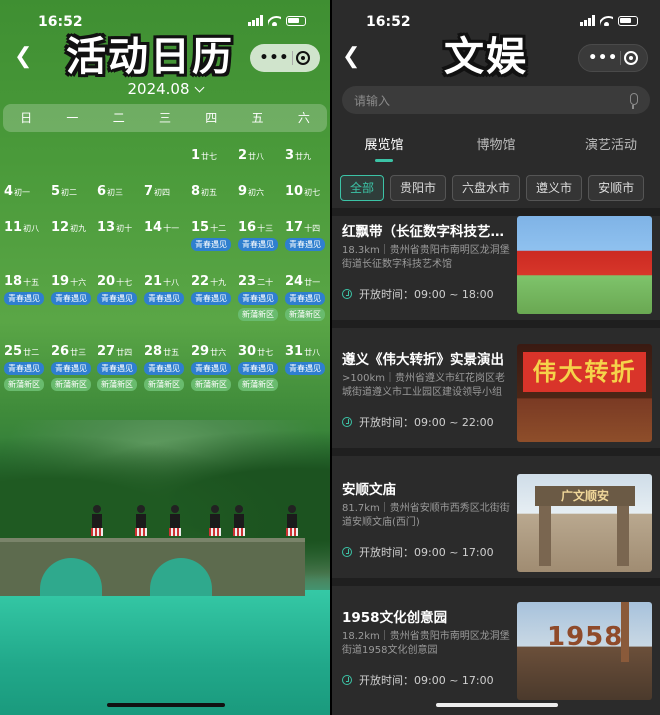 Image resolution: width=660 pixels, height=715 pixels. What do you see at coordinates (423, 385) in the screenshot?
I see `venue-address: >100km｜贵州省遵义市红花岗区老城街道遵义市工业园区建设领导小组` at bounding box center [423, 385].